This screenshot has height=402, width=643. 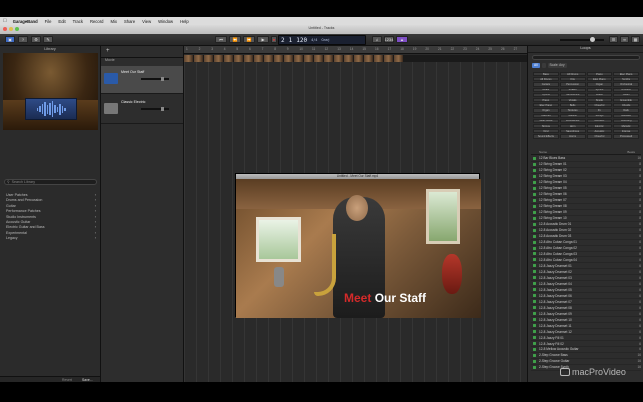 I want to click on keyword-button: Beats, so click(x=546, y=89).